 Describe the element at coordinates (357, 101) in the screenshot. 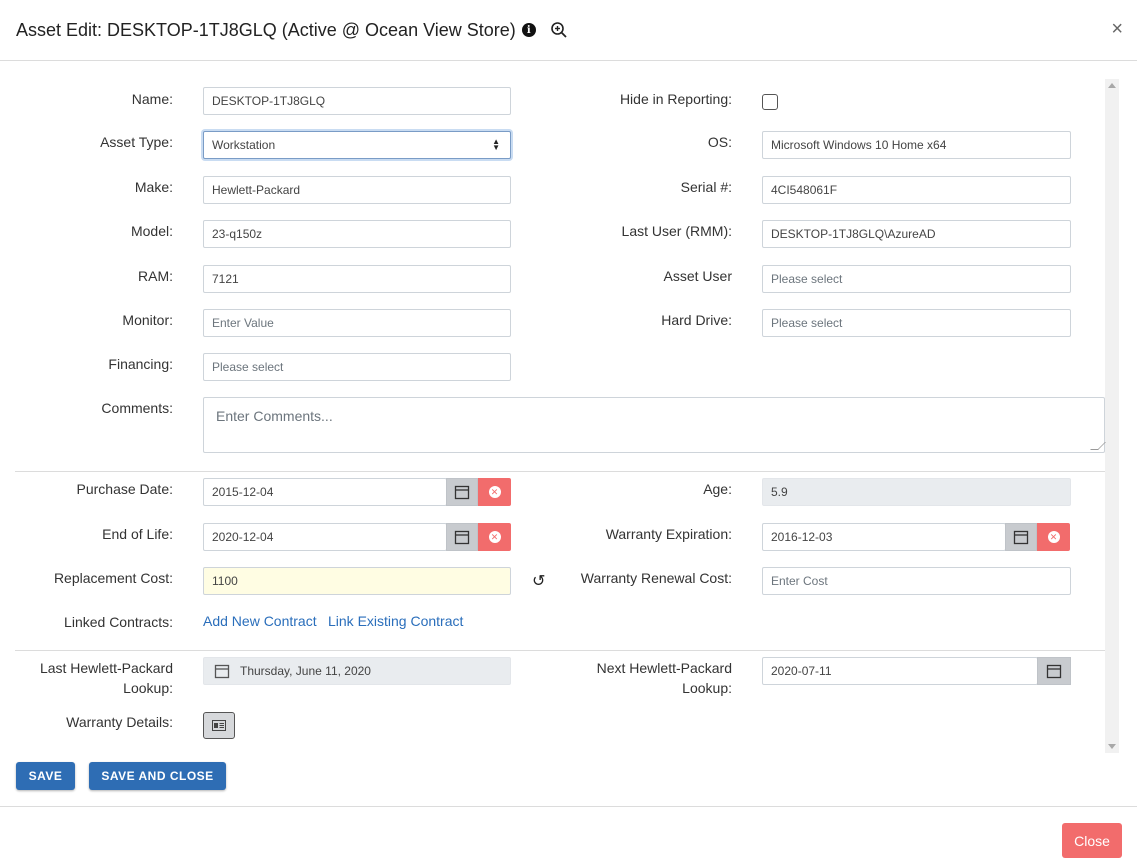

I see `name-input: DESKTOP-1TJ8GLQ` at that location.